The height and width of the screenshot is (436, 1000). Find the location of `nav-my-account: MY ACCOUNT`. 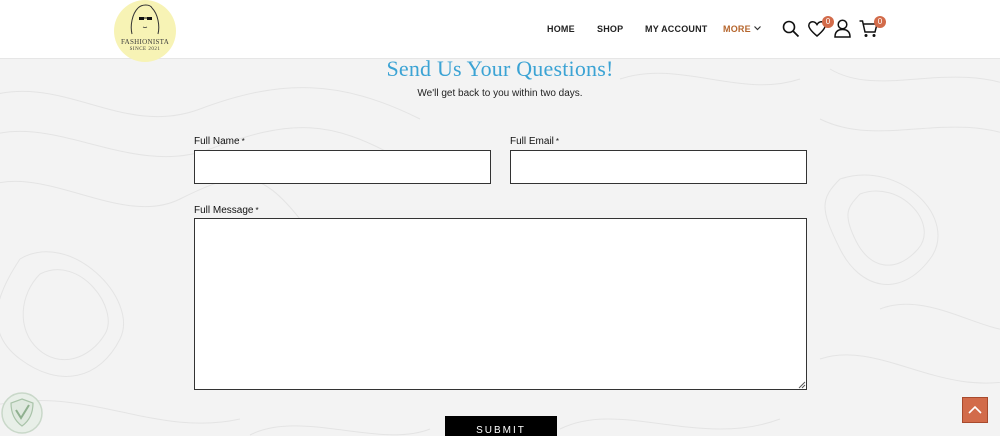

nav-my-account: MY ACCOUNT is located at coordinates (676, 29).